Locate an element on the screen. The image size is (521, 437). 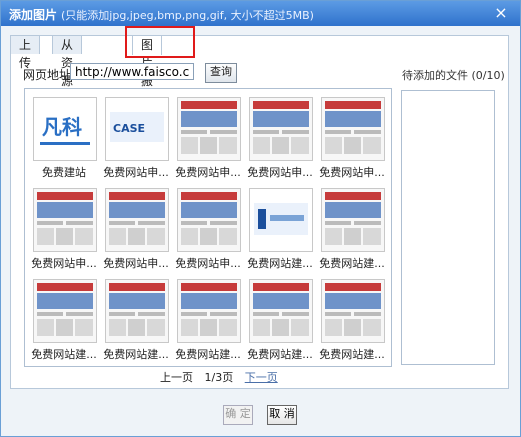
thumbnail-item: 凡科 免费建站 is located at coordinates (64, 138).